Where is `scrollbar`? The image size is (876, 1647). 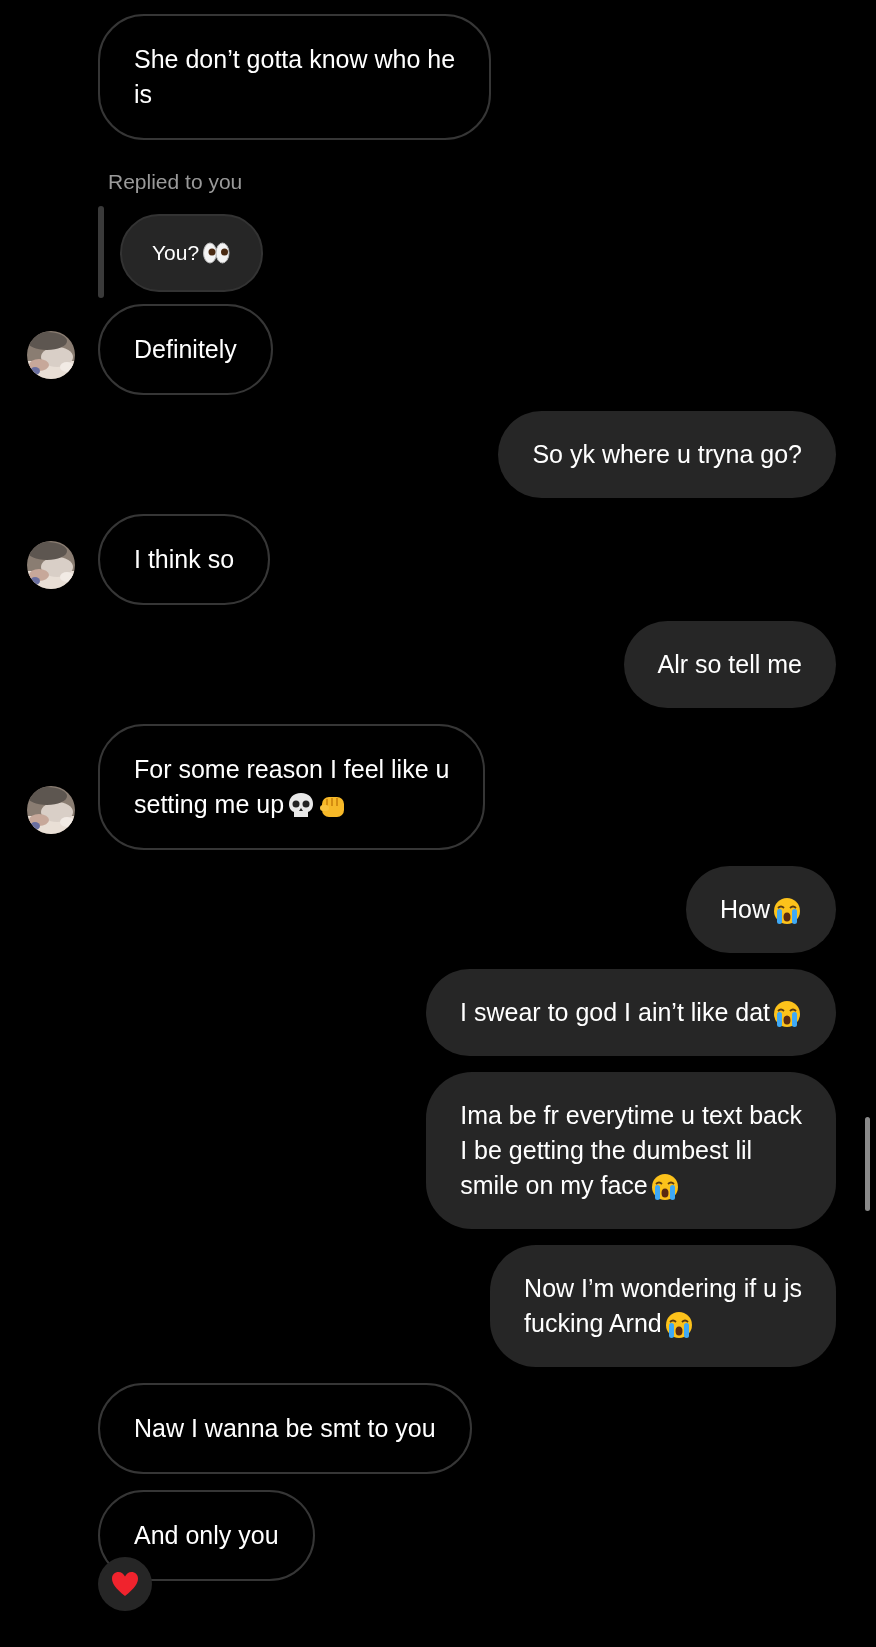 scrollbar is located at coordinates (867, 1164).